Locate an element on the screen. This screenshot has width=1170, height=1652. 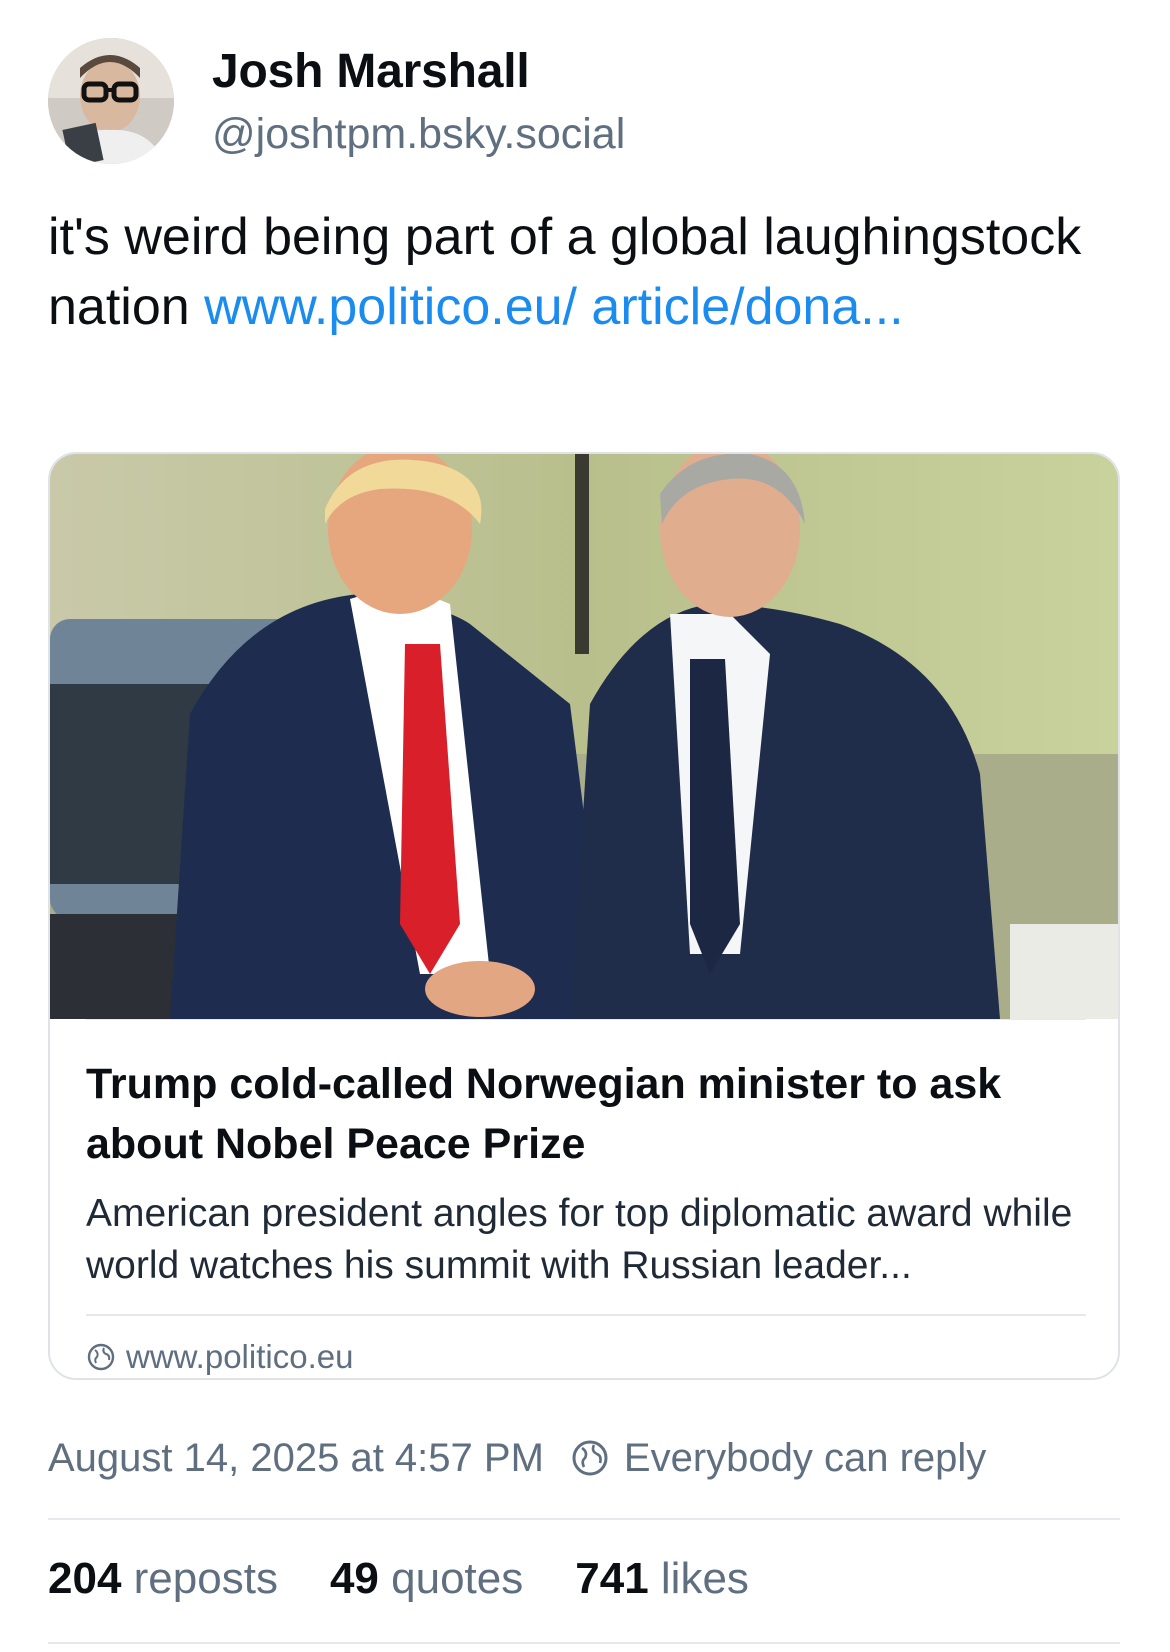
post-stats-row: 204 reposts 49 quotes 741 likes is located at coordinates (424, 1579).